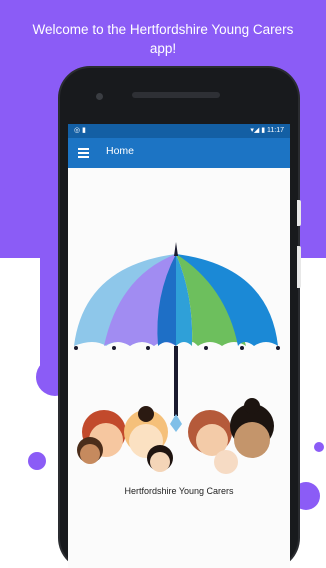  I want to click on status-bar: ◎ ▮ ▾◢ ▮ 11:17, so click(179, 131).